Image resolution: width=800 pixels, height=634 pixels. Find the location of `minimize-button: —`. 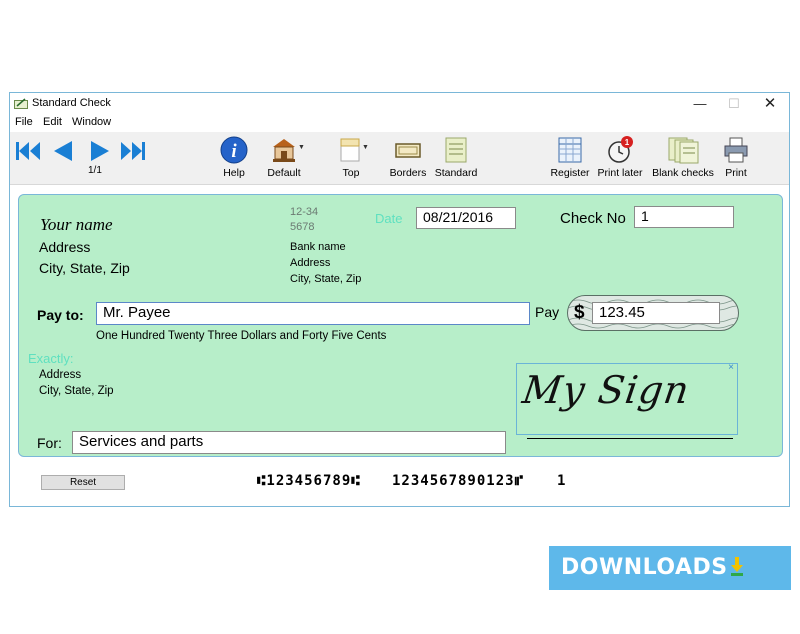

minimize-button: — is located at coordinates (700, 104).